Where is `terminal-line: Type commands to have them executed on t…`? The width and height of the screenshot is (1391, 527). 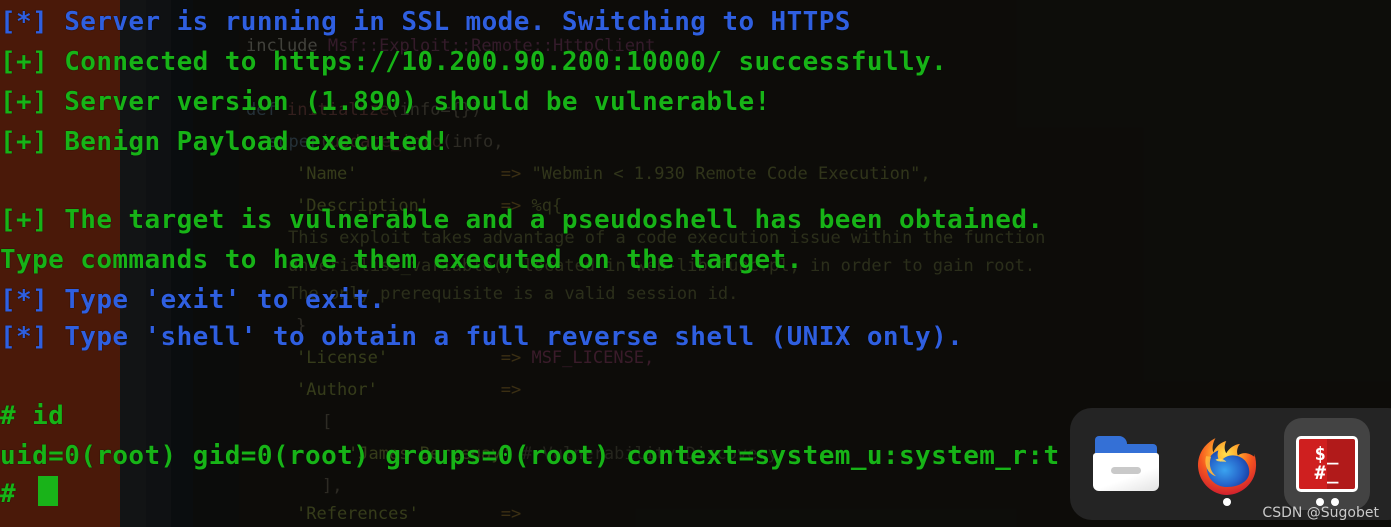 terminal-line: Type commands to have them executed on t… is located at coordinates (401, 260).